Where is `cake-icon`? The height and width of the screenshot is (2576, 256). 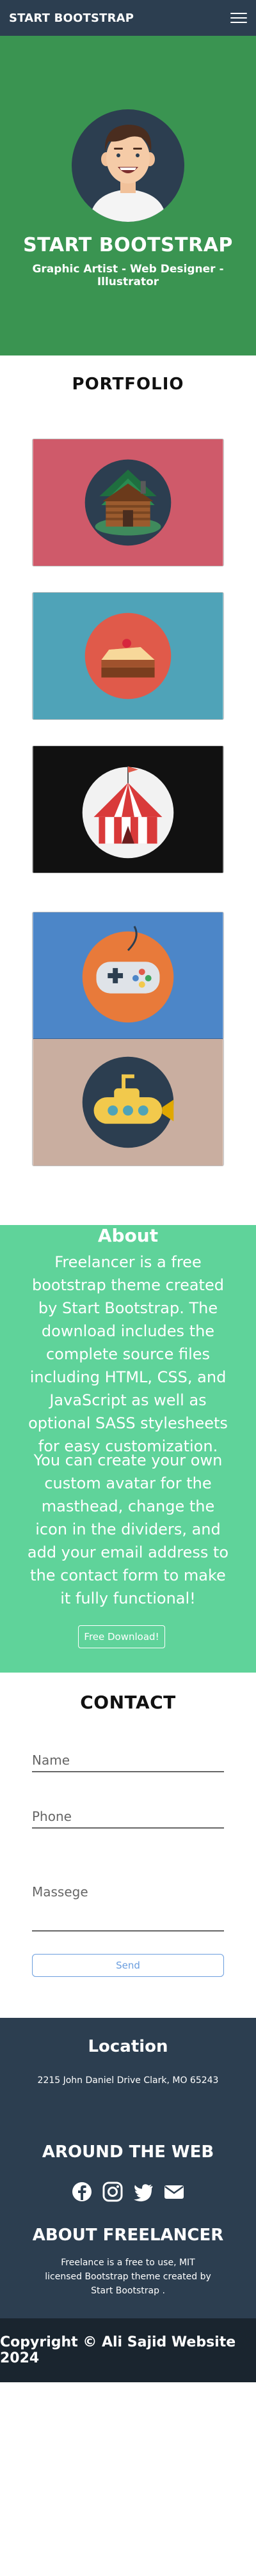
cake-icon is located at coordinates (128, 656).